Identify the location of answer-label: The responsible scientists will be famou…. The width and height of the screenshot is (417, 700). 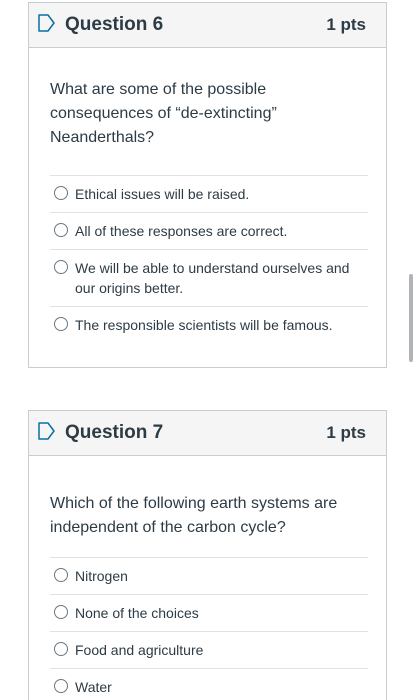
(204, 325).